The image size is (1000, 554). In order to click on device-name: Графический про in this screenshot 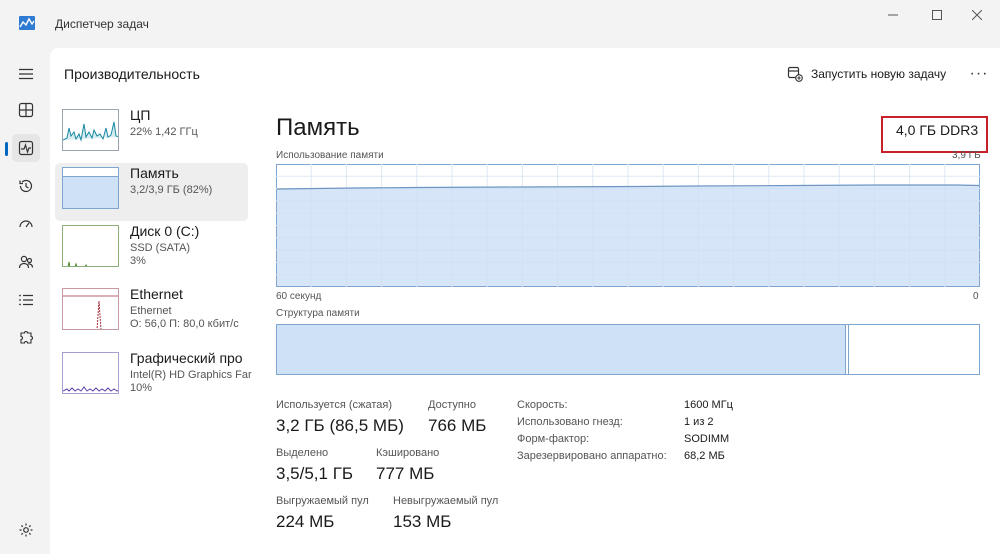, I will do `click(186, 358)`.